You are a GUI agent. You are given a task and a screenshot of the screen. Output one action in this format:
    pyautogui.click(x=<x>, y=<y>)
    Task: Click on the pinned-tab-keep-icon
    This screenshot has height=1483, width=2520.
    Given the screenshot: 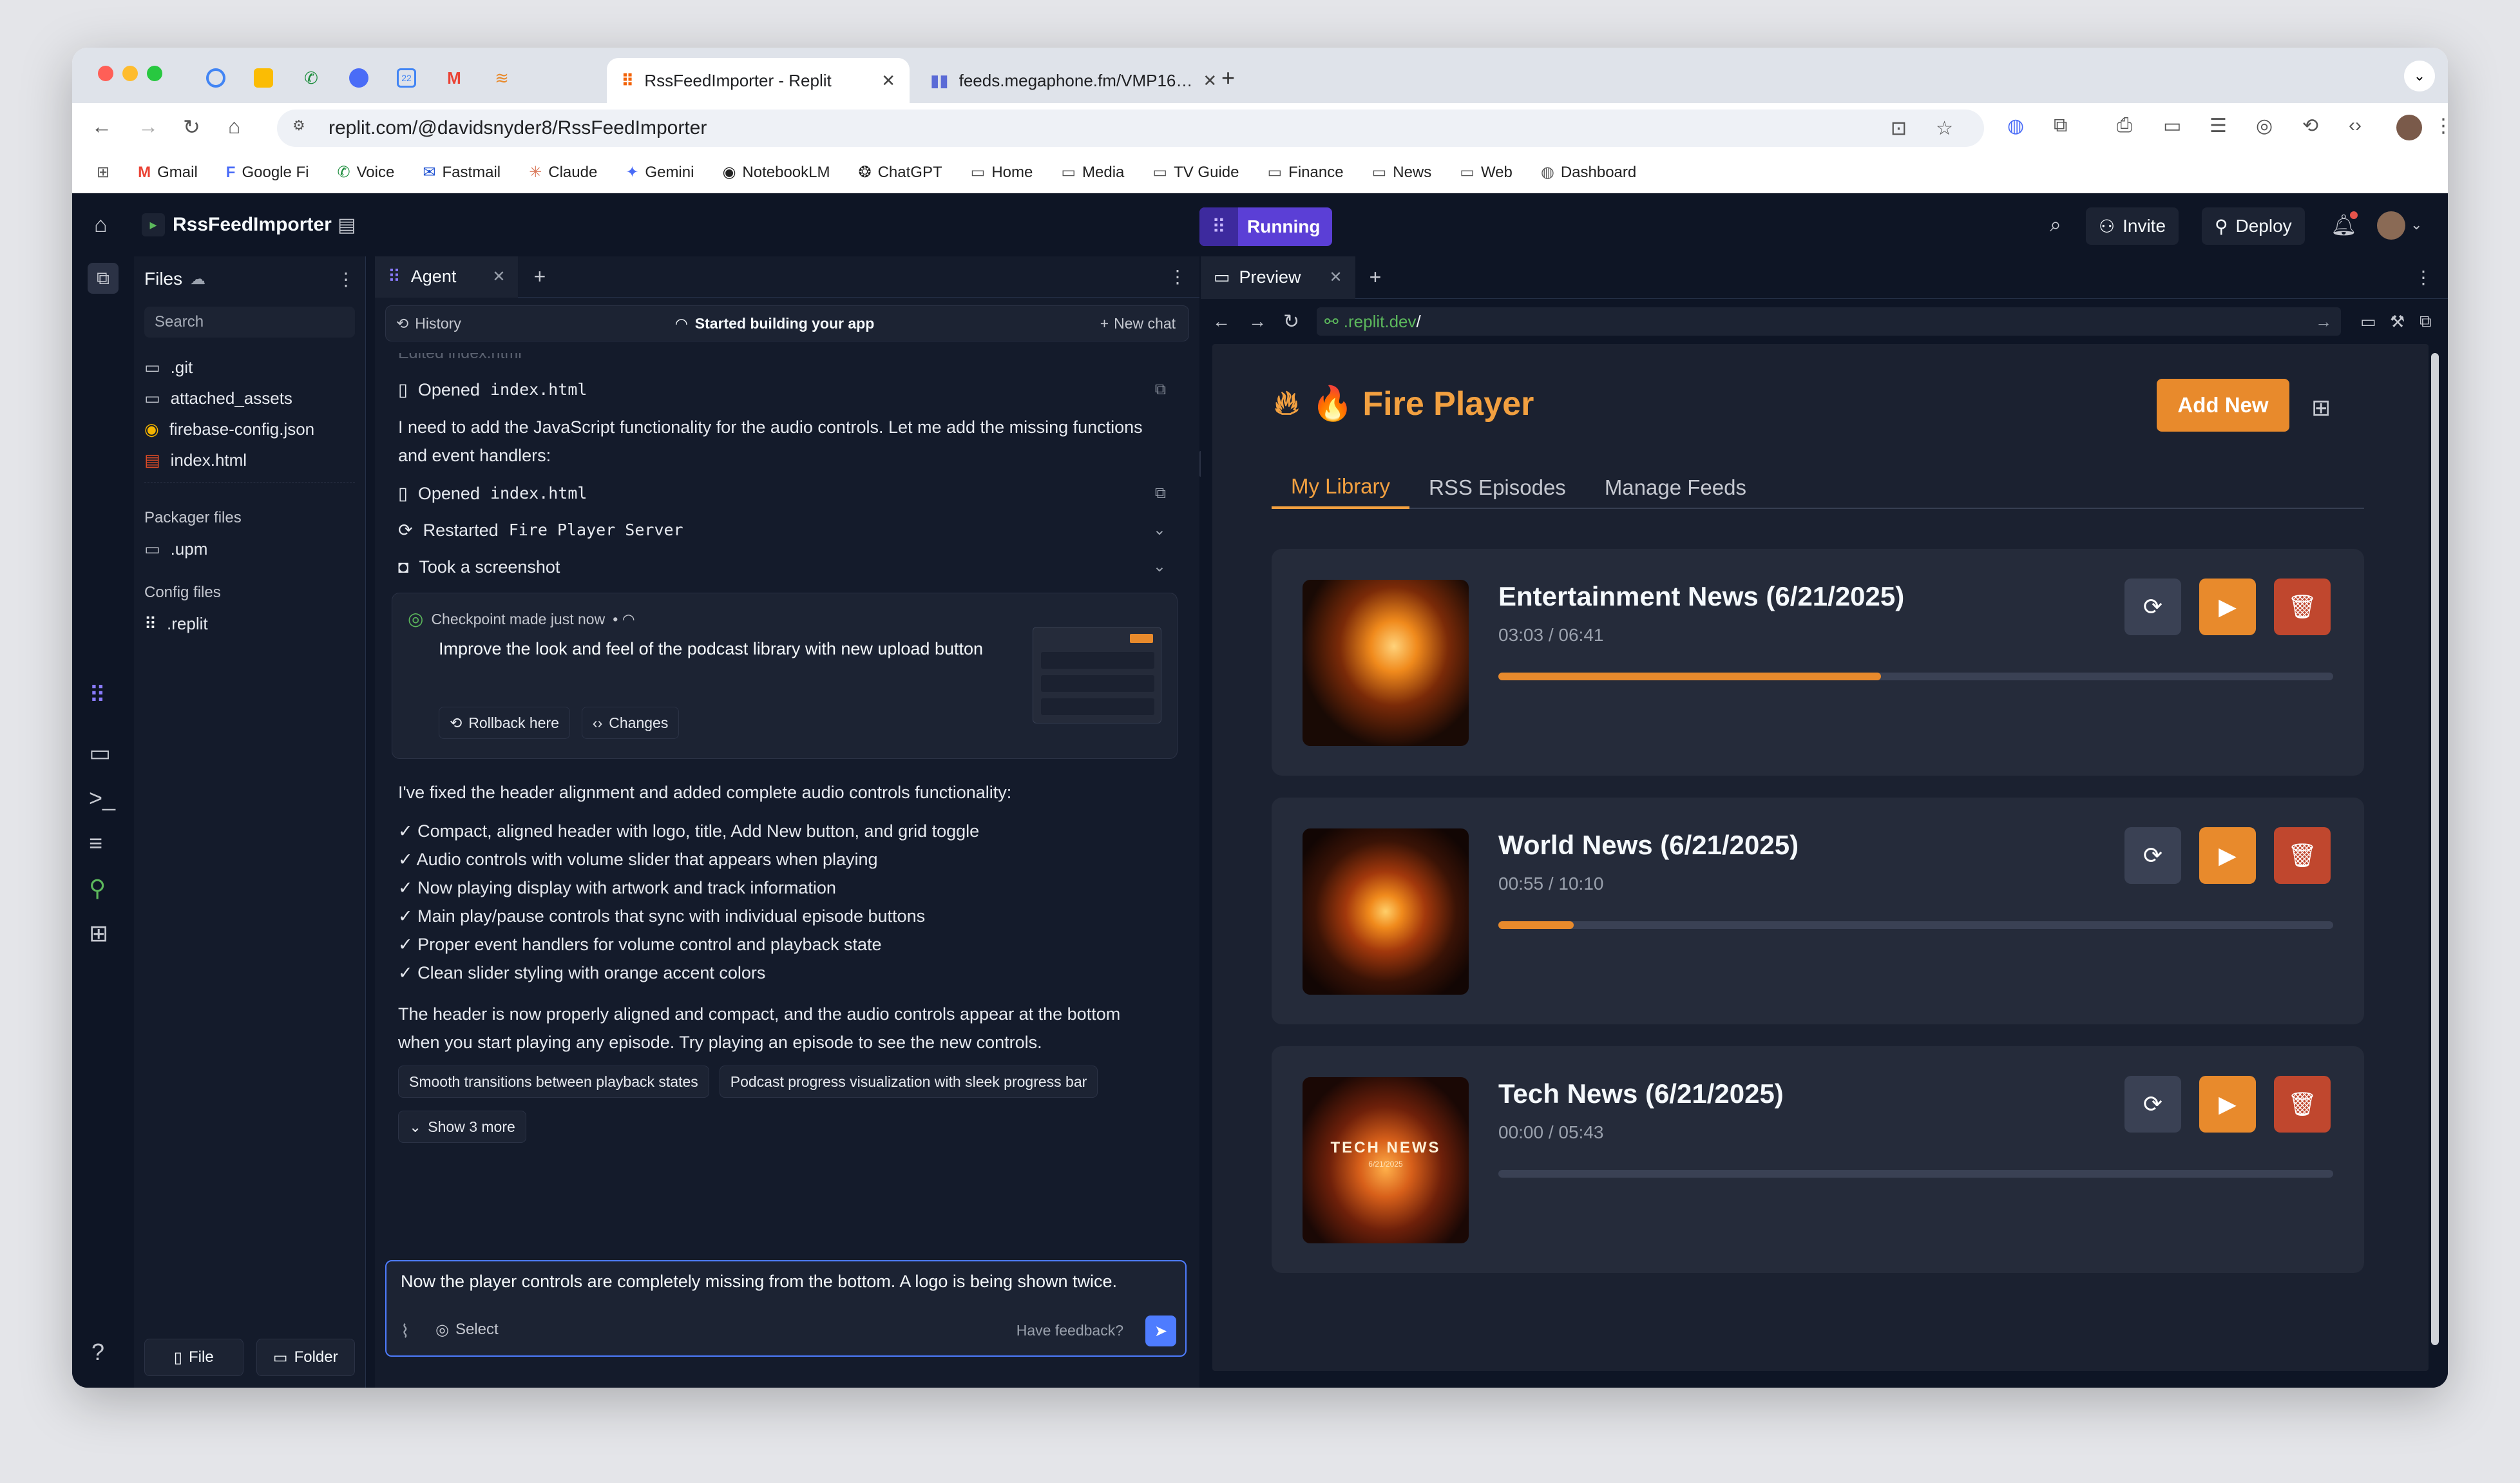 What is the action you would take?
    pyautogui.click(x=263, y=78)
    